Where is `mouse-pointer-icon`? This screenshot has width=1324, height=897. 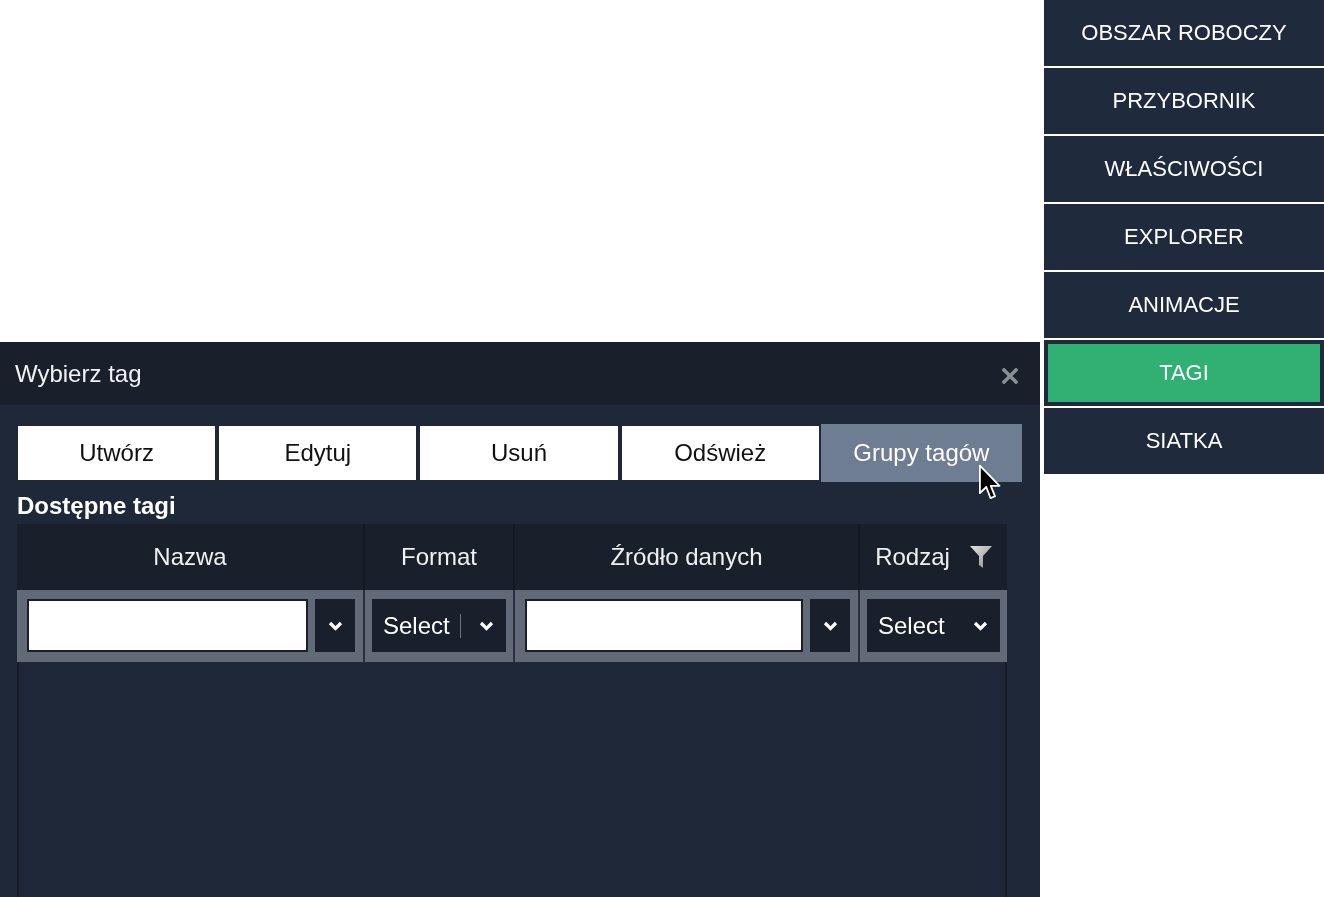
mouse-pointer-icon is located at coordinates (990, 482).